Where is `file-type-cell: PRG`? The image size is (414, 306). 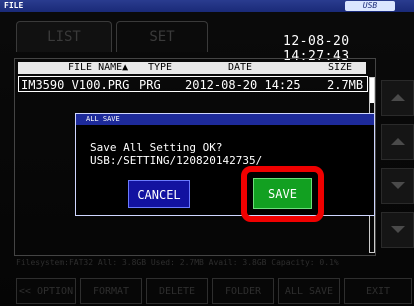
file-type-cell: PRG is located at coordinates (150, 85).